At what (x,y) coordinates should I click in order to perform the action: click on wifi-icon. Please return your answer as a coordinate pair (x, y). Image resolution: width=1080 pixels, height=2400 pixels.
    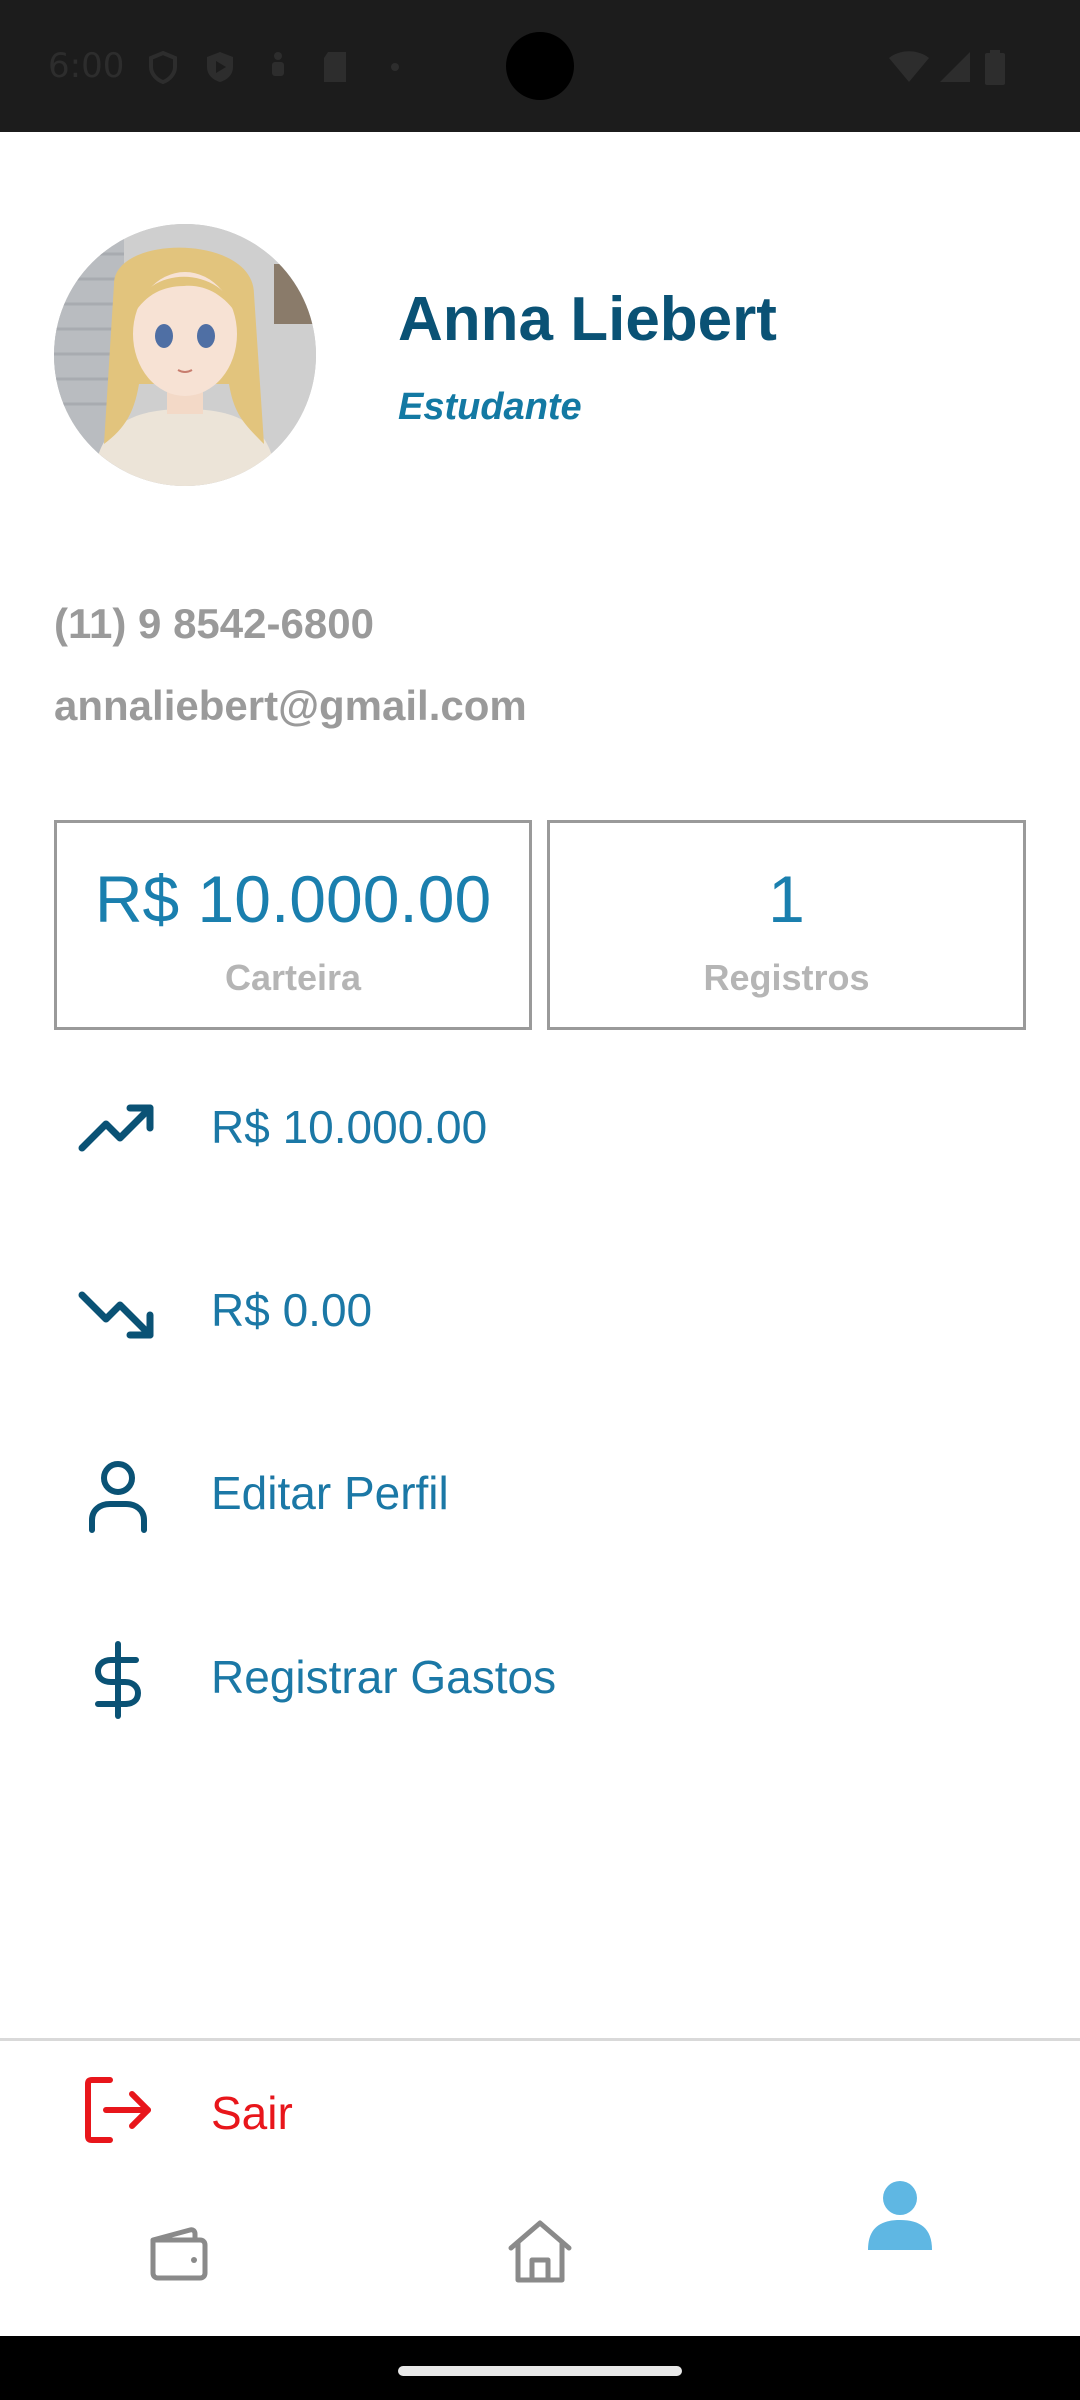
    Looking at the image, I should click on (909, 66).